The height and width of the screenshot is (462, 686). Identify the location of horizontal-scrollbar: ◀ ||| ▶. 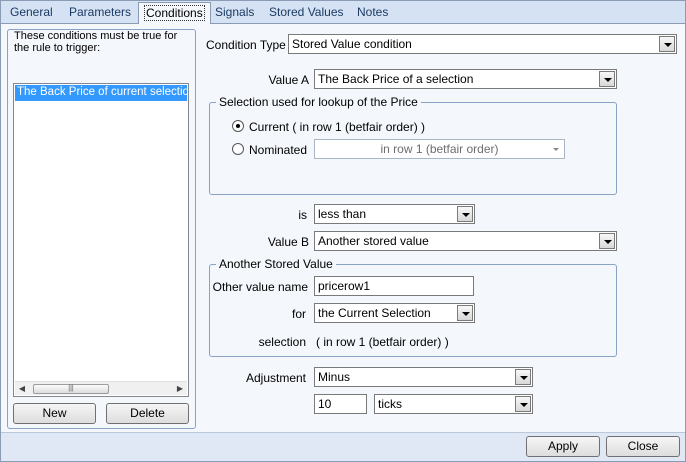
(101, 388).